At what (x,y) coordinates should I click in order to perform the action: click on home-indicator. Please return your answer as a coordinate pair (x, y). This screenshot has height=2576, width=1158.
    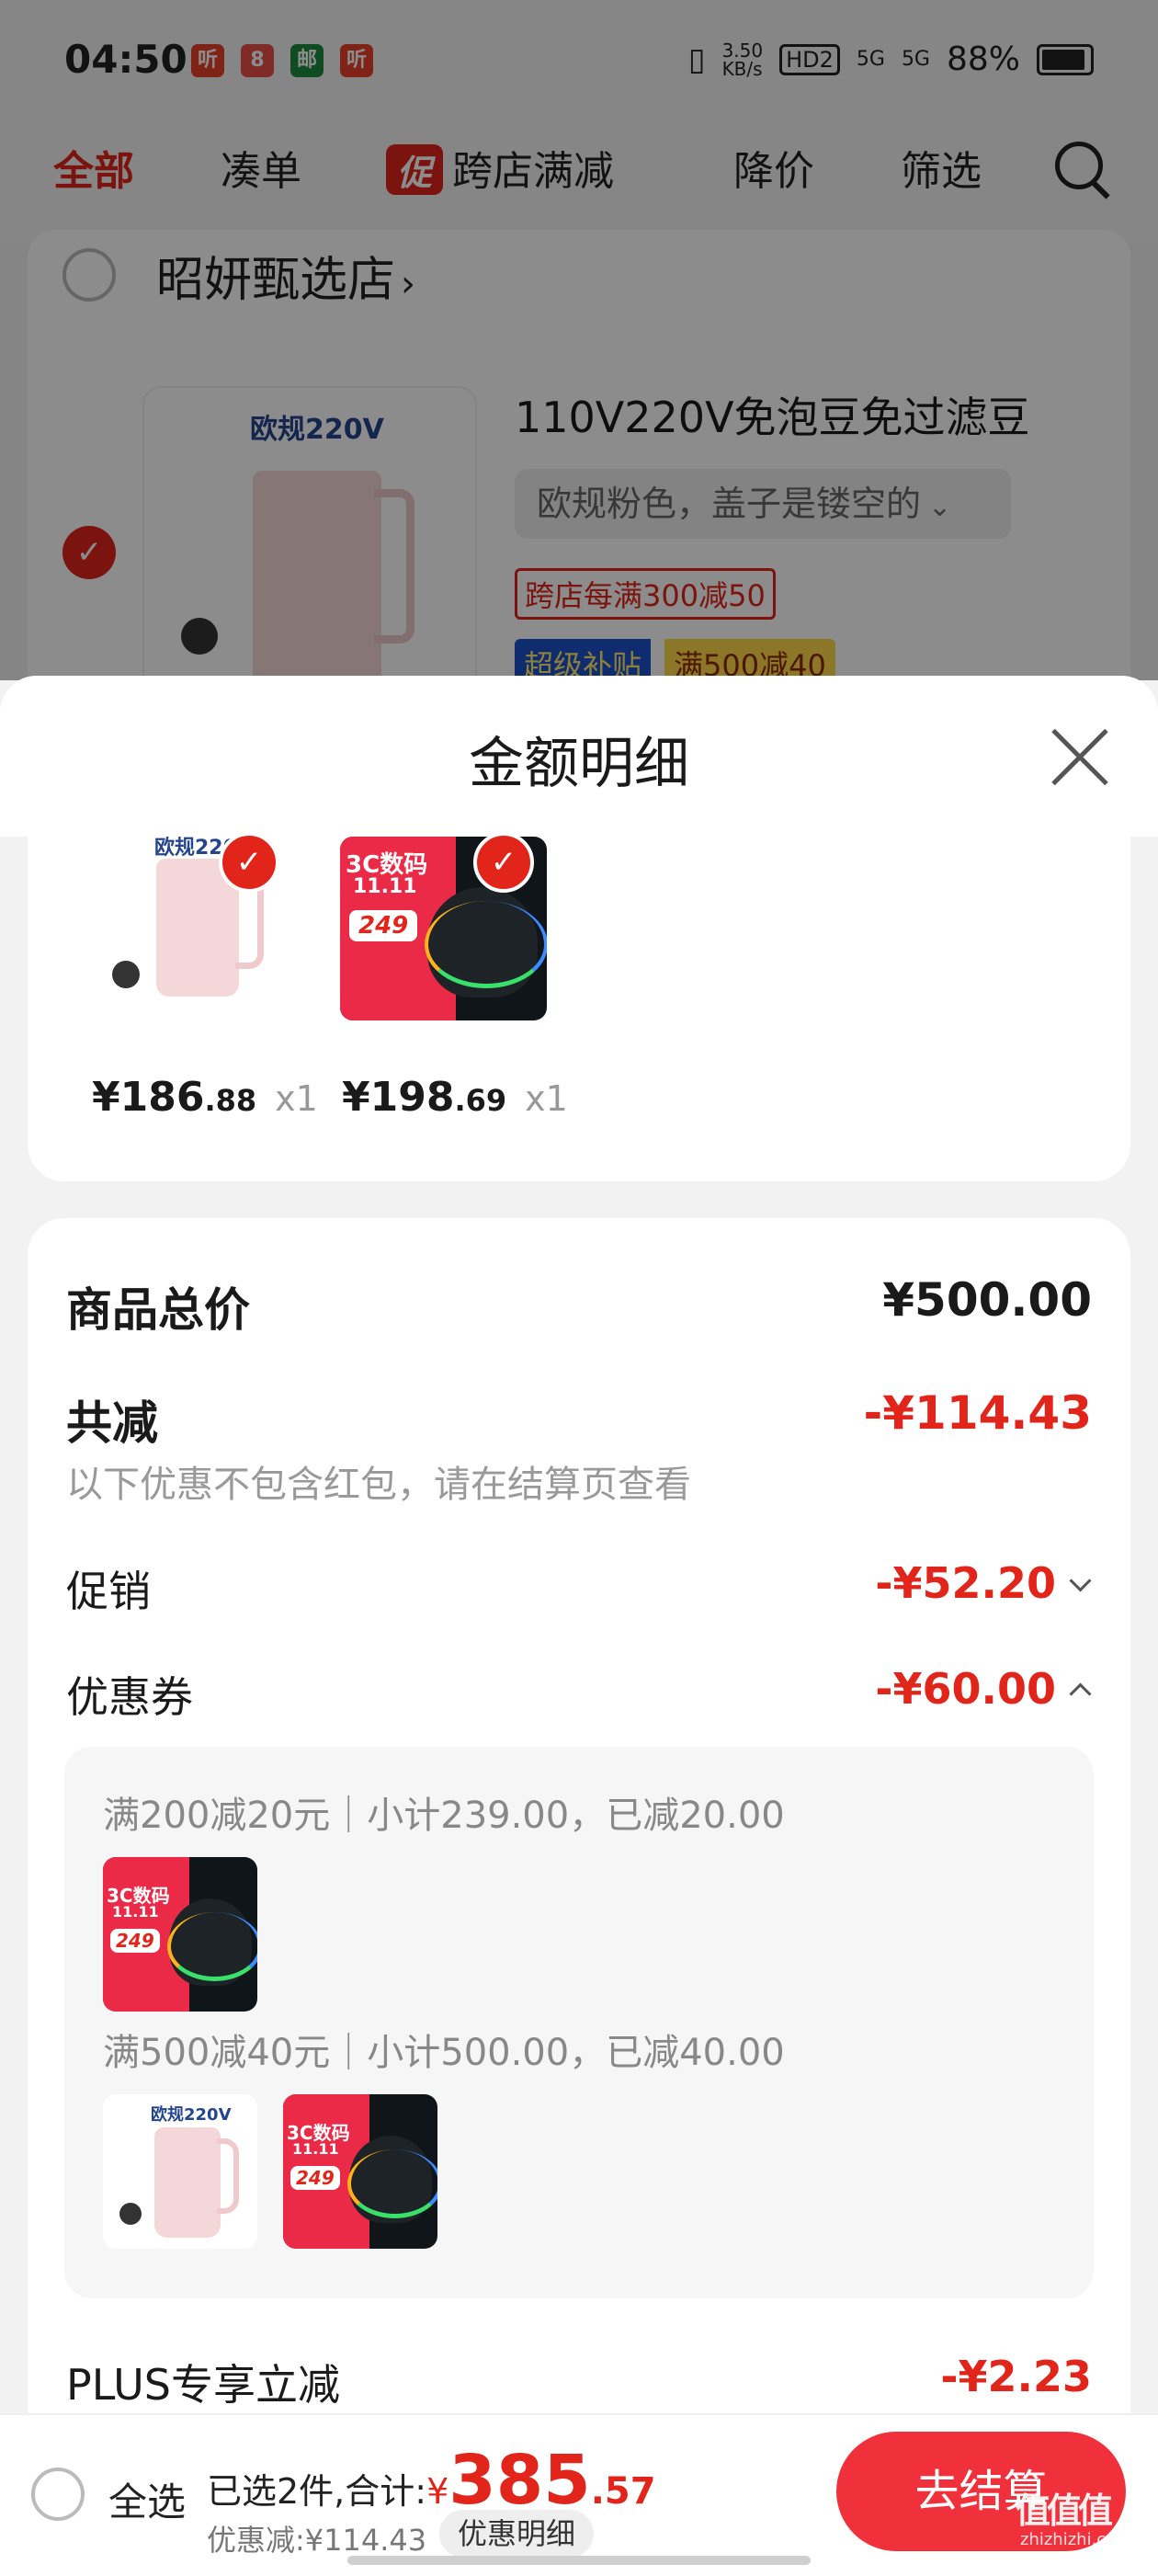
    Looking at the image, I should click on (579, 2560).